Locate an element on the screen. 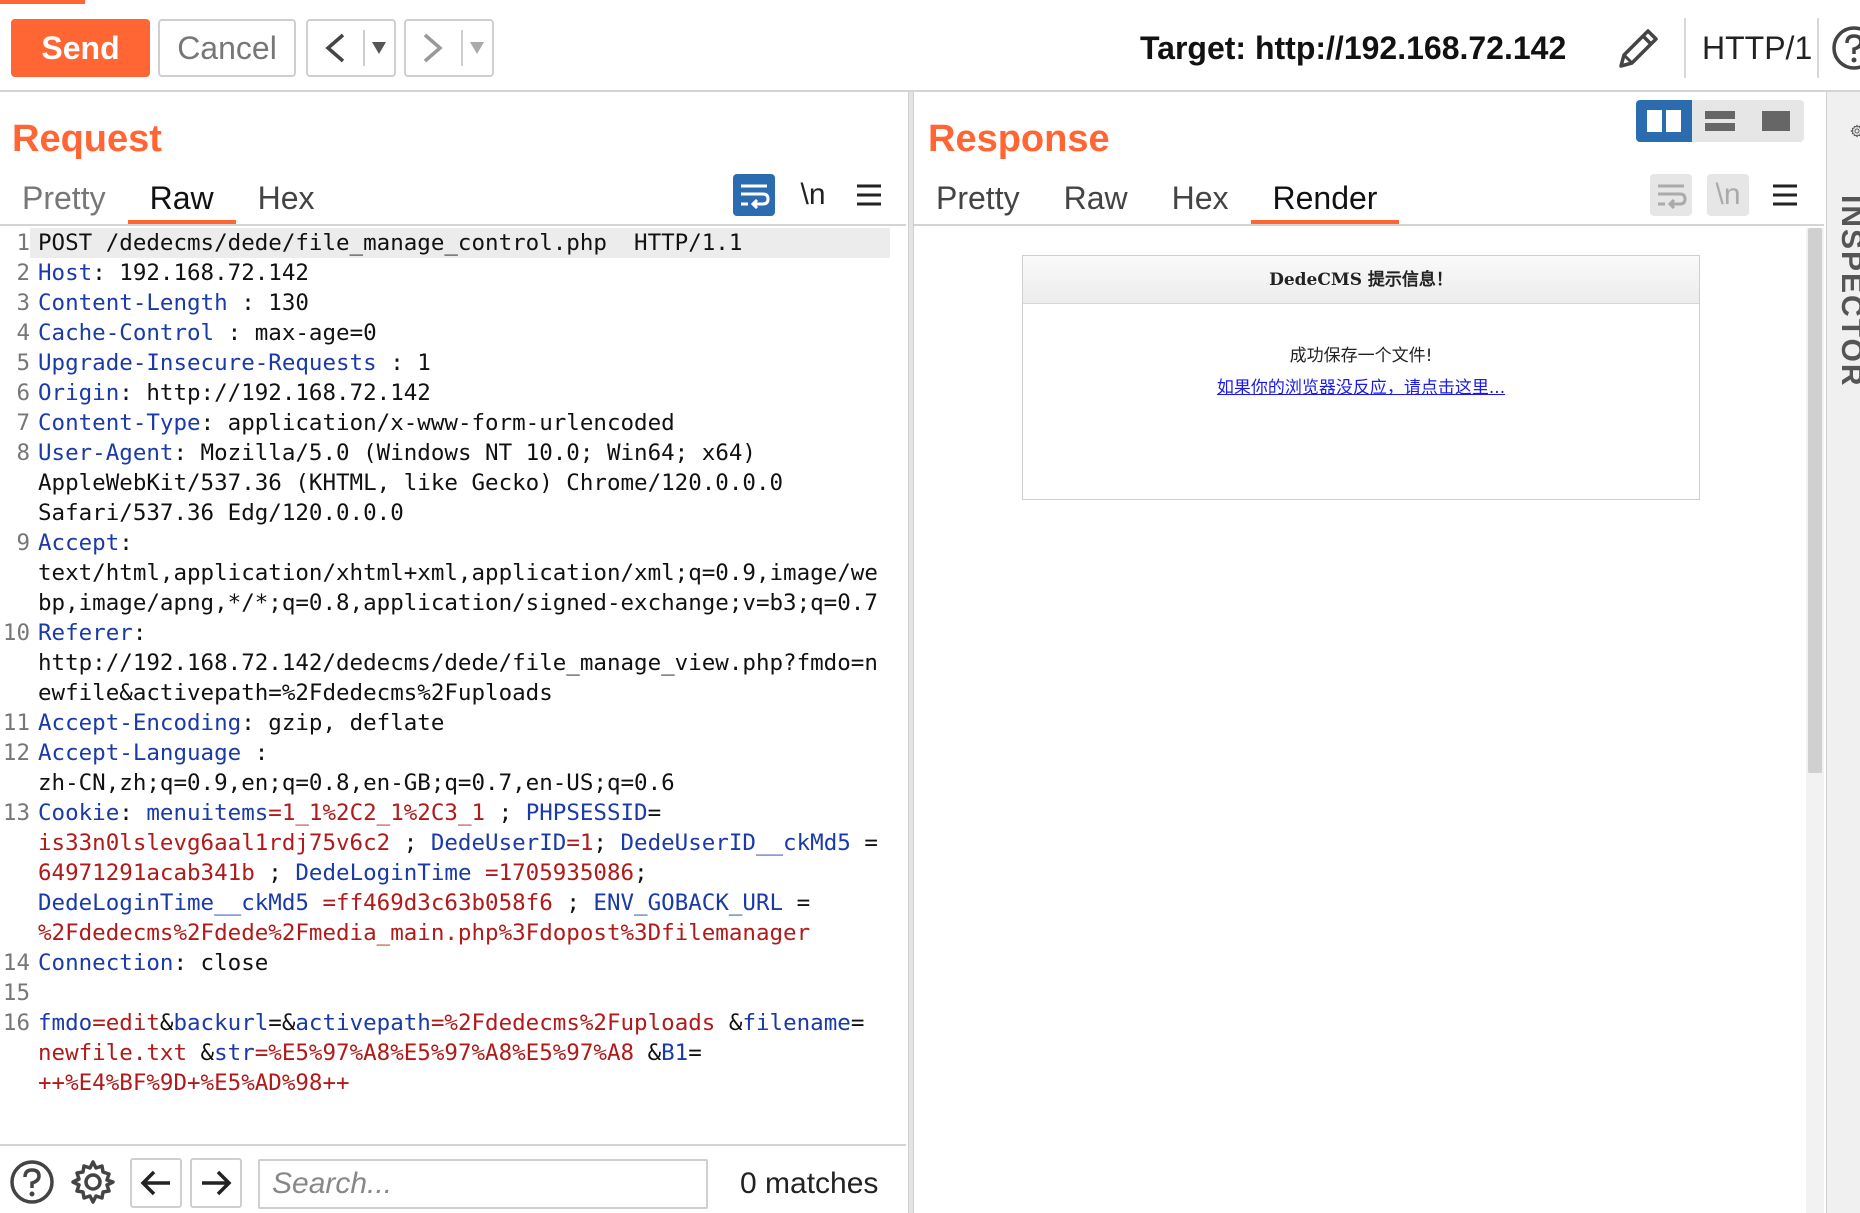  response-menu-button is located at coordinates (1785, 195).